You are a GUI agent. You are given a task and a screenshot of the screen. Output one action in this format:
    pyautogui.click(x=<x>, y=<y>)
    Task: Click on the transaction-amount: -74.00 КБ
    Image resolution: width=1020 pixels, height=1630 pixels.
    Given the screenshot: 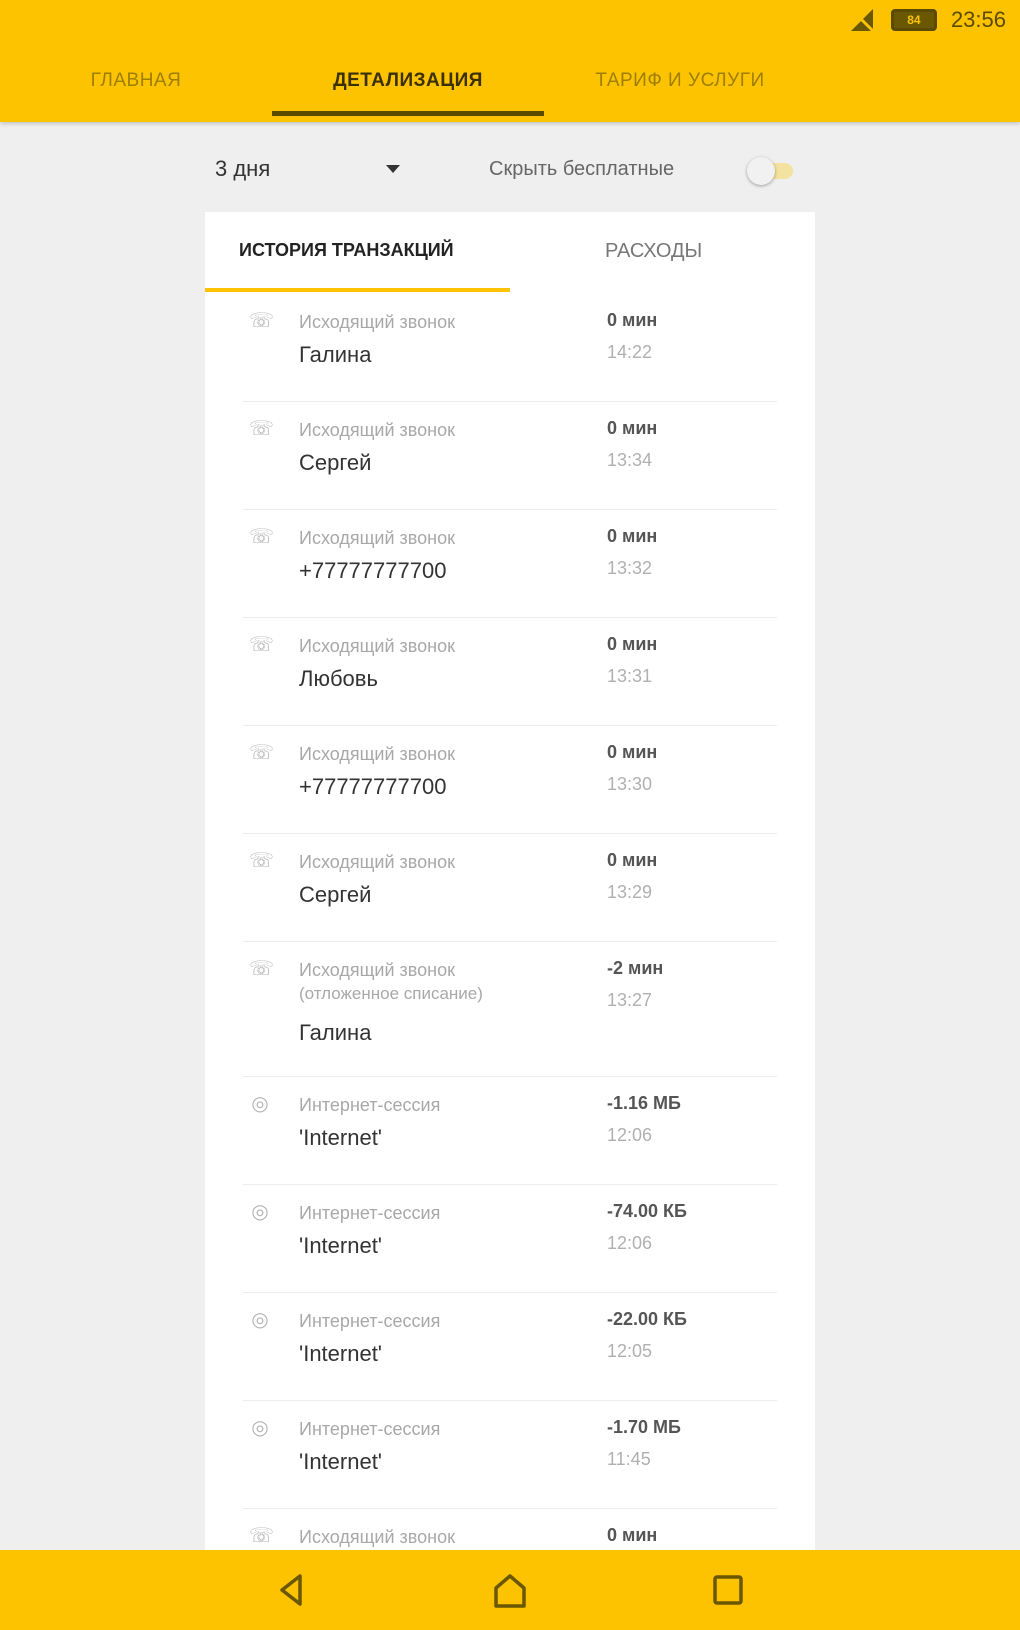 What is the action you would take?
    pyautogui.click(x=647, y=1211)
    